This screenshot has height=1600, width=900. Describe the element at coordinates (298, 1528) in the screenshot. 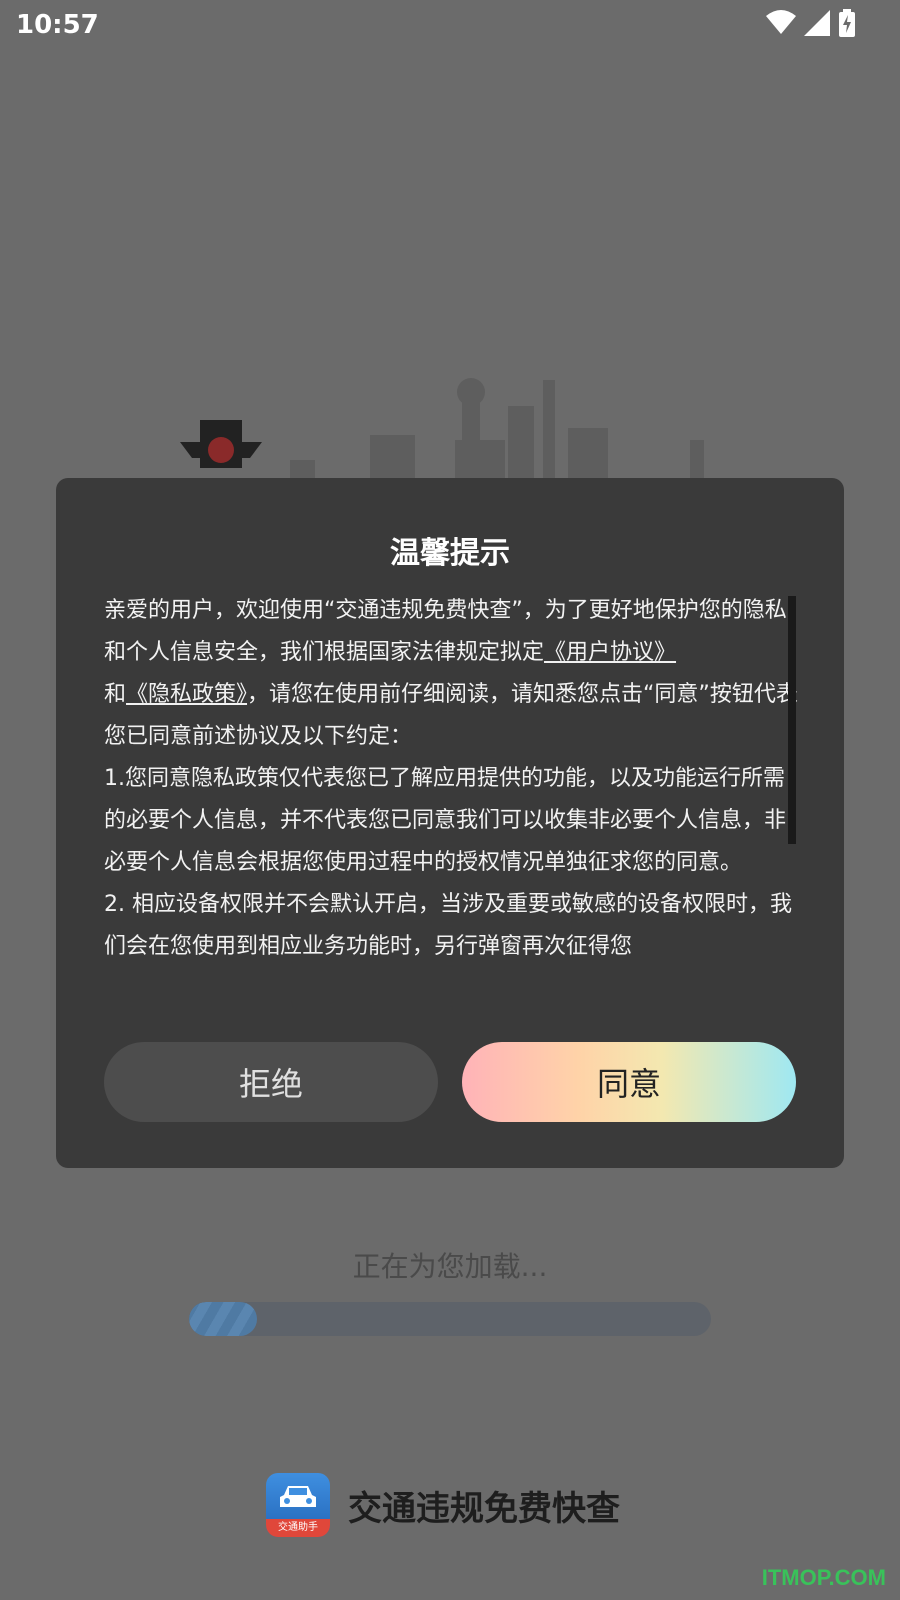

I see `app-icon-badge: 交通助手` at that location.